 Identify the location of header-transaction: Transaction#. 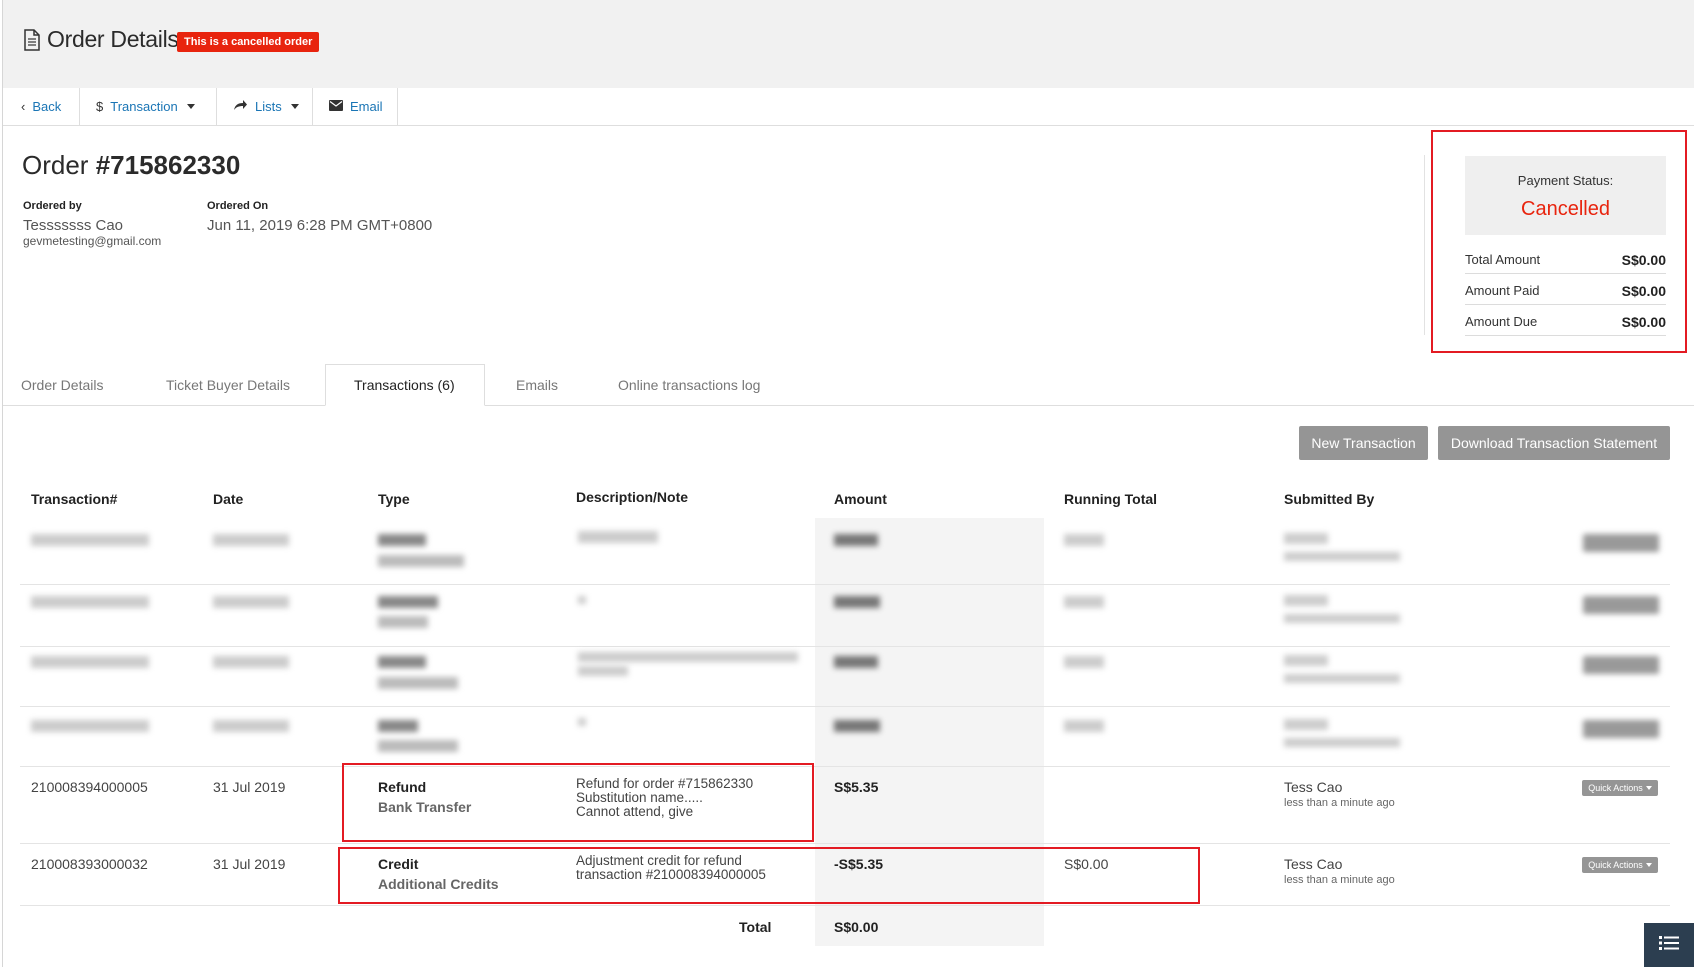
(74, 499).